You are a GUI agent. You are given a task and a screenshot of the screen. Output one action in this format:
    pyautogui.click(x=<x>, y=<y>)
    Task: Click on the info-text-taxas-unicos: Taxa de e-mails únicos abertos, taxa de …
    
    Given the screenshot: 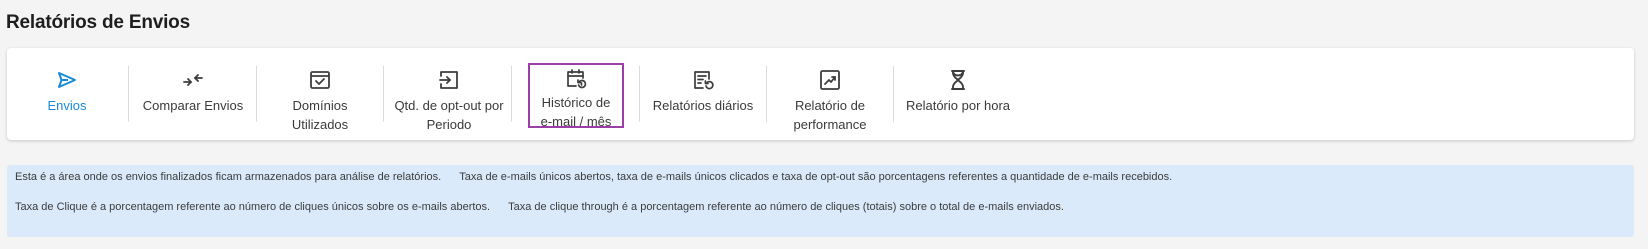 What is the action you would take?
    pyautogui.click(x=816, y=177)
    